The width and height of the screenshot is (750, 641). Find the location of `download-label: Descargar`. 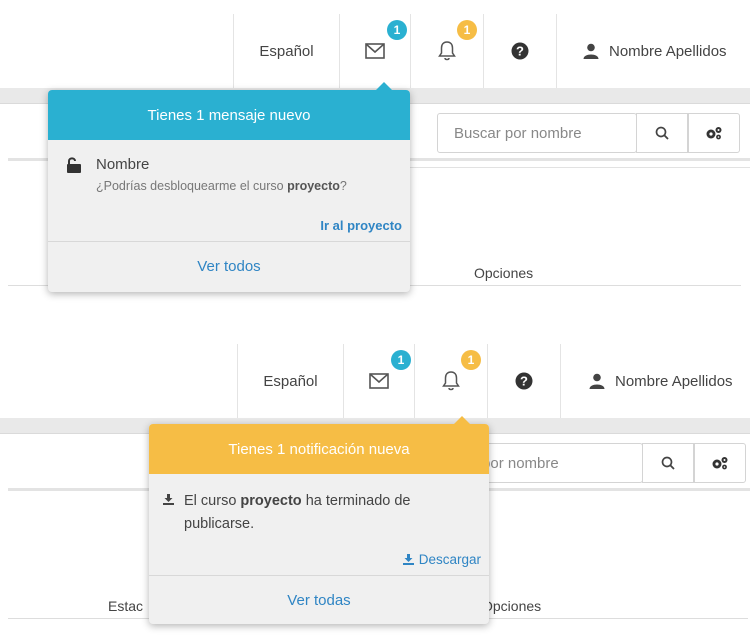

download-label: Descargar is located at coordinates (449, 559).